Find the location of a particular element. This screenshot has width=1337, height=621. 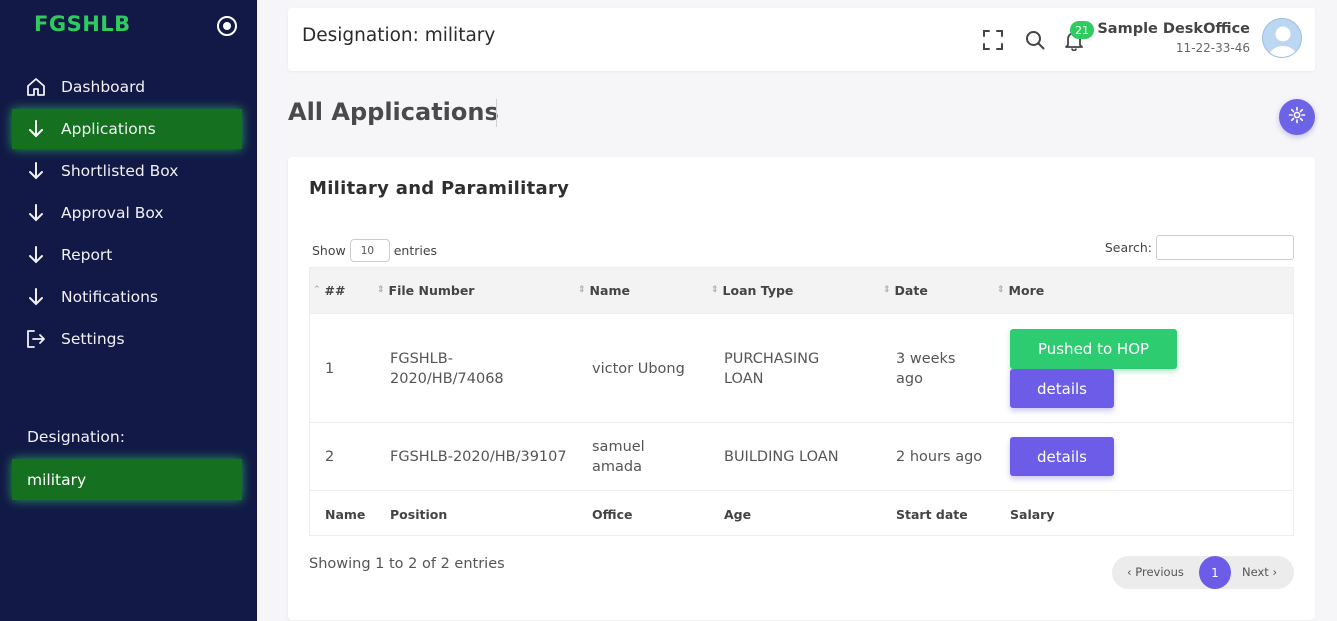

sidebar-item-dashboard: Dashboard is located at coordinates (127, 87).